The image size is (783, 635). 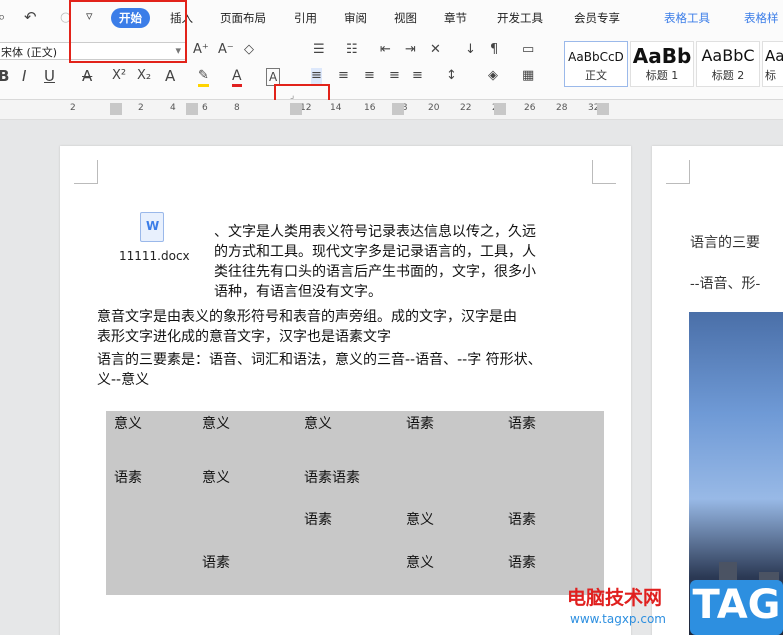 I want to click on style-heading2: AaBbC 标题 2, so click(x=728, y=64).